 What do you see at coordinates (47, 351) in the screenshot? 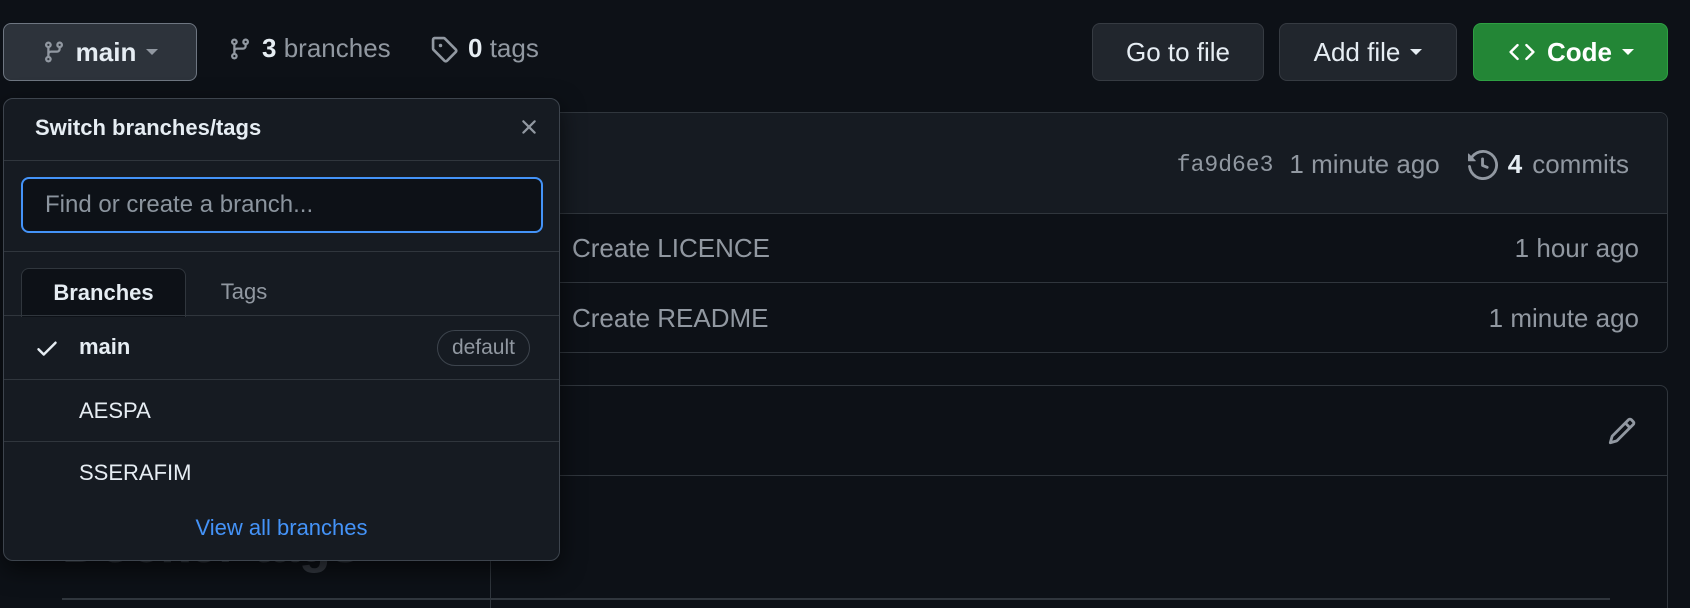
I see `check-icon` at bounding box center [47, 351].